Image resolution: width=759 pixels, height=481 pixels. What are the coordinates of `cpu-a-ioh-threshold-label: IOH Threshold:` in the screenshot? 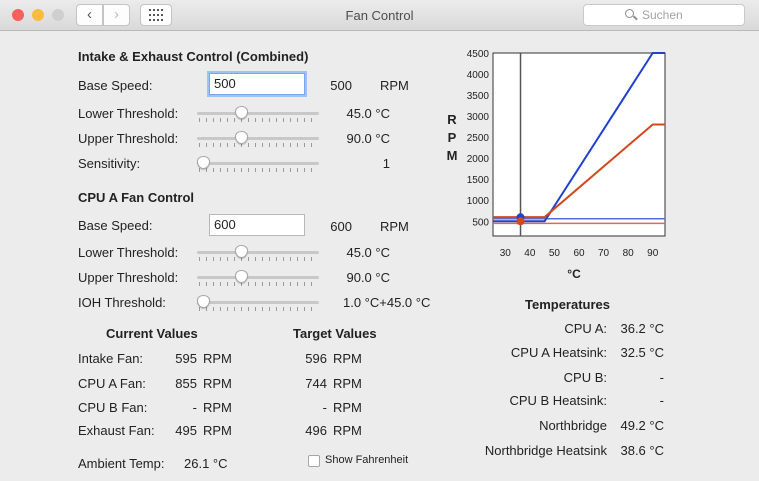 It's located at (122, 302).